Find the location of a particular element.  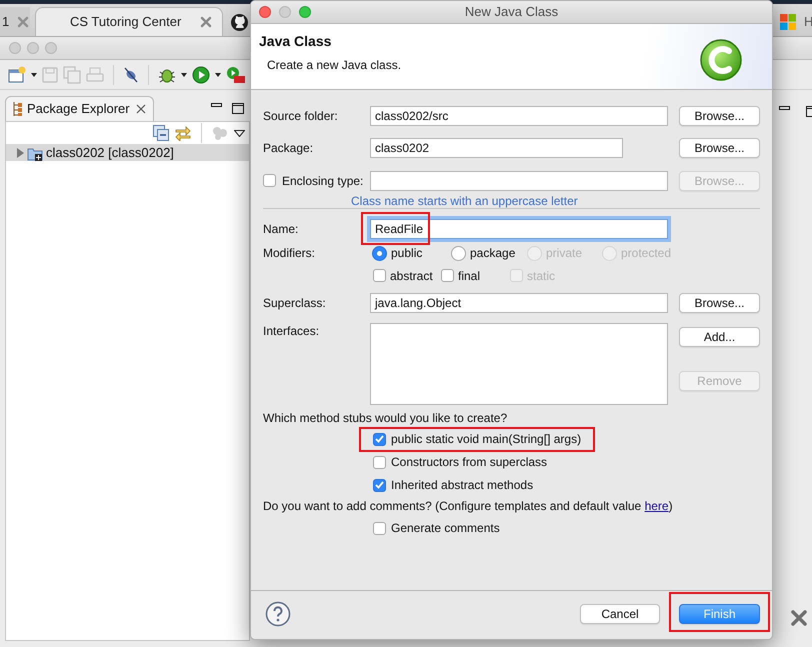

templates-link: here is located at coordinates (656, 506).